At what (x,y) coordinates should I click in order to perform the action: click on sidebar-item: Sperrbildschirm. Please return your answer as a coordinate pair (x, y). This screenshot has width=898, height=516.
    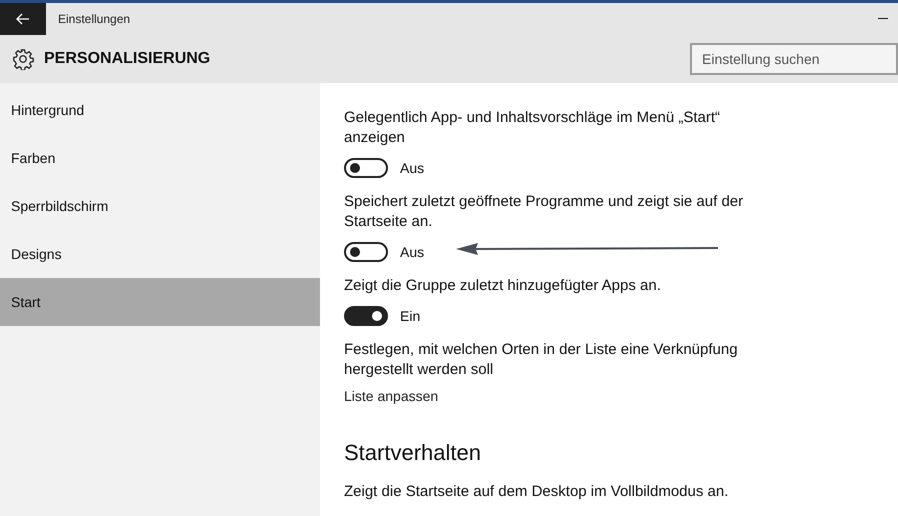
    Looking at the image, I should click on (160, 206).